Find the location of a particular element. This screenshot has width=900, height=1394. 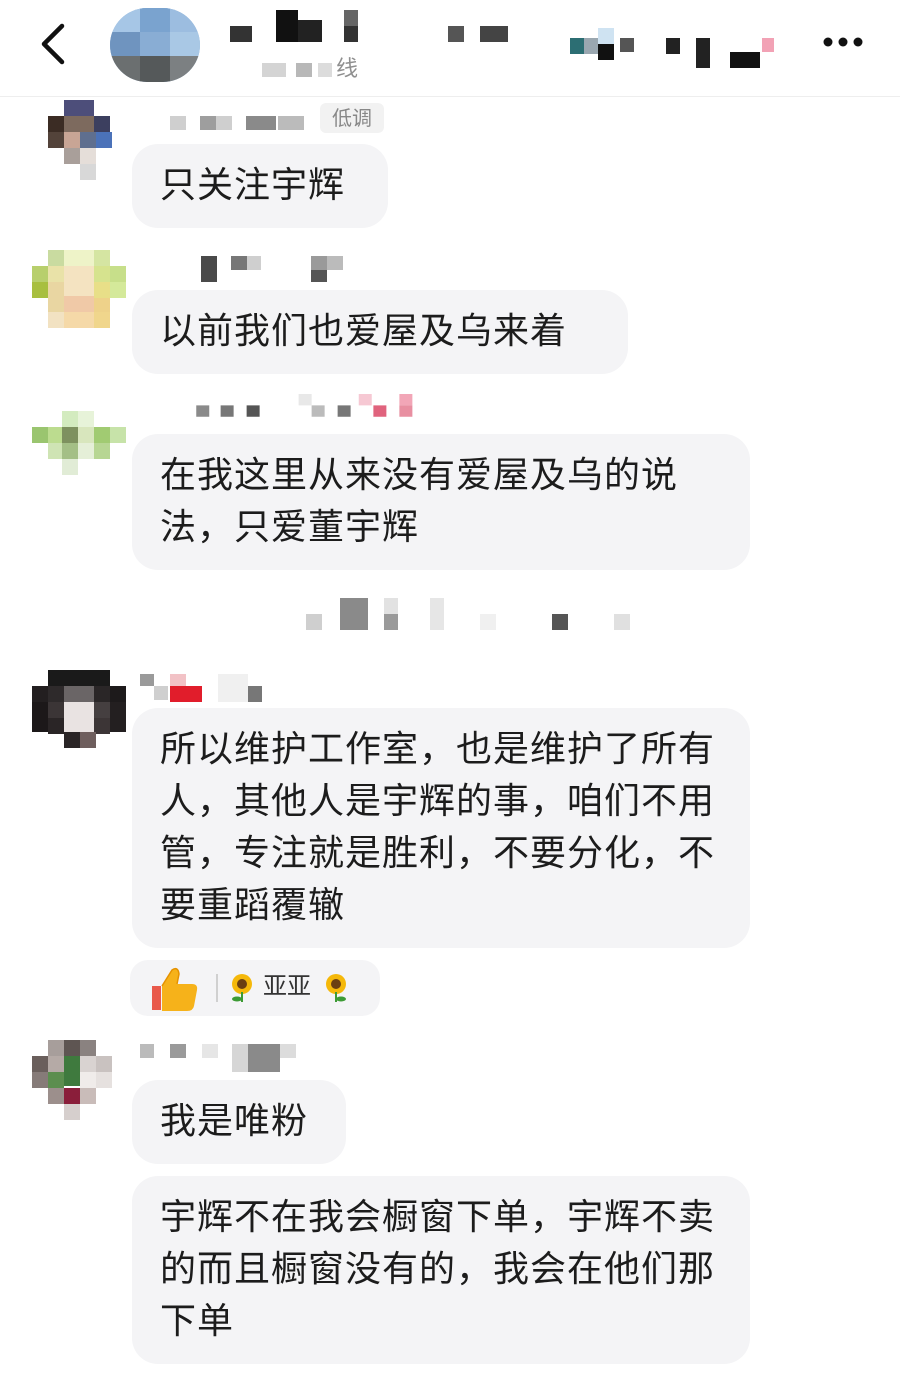

message-bubble: 只关注宇辉 is located at coordinates (260, 186).